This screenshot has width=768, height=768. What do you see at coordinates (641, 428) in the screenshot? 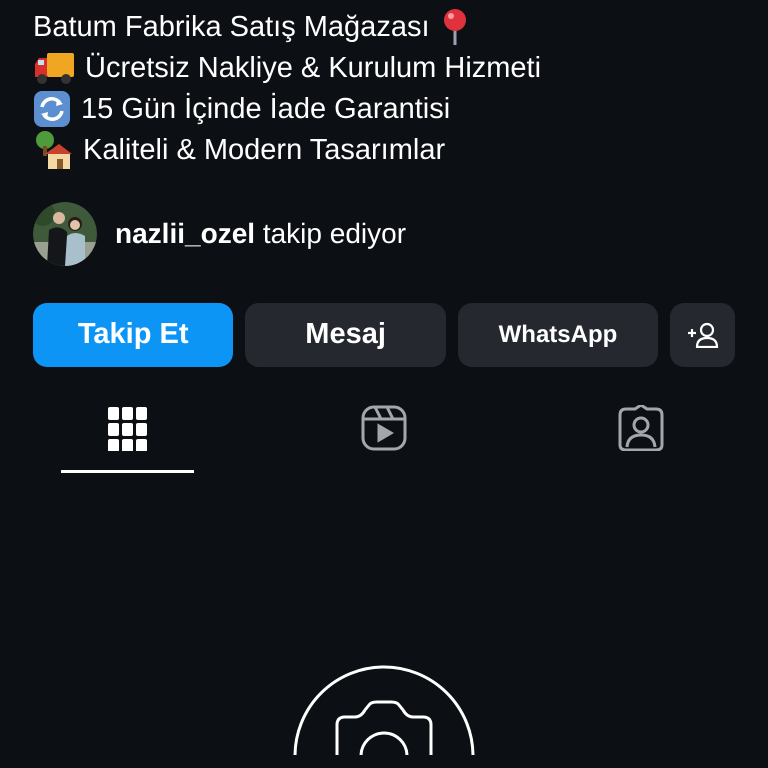
I see `tagged-person-icon` at bounding box center [641, 428].